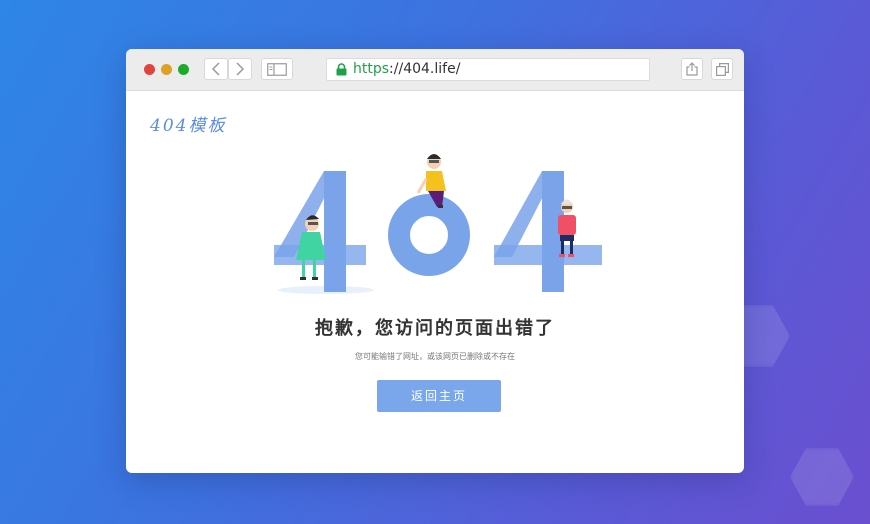  Describe the element at coordinates (341, 69) in the screenshot. I see `lock-icon` at that location.